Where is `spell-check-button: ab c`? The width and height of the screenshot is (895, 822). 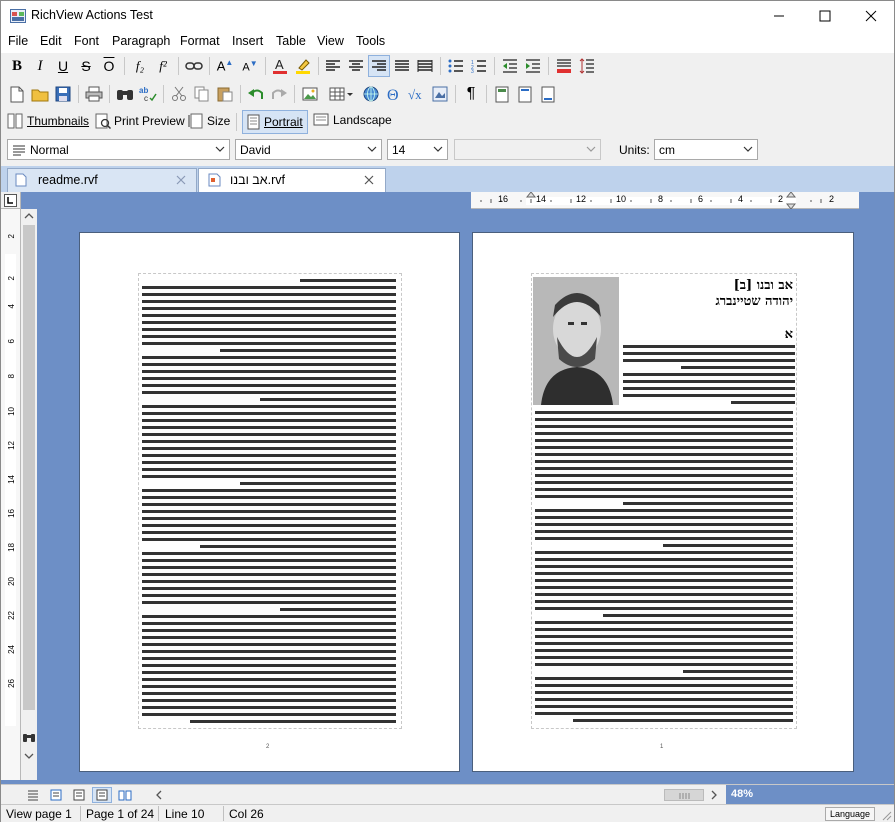
spell-check-button: ab c is located at coordinates (148, 94).